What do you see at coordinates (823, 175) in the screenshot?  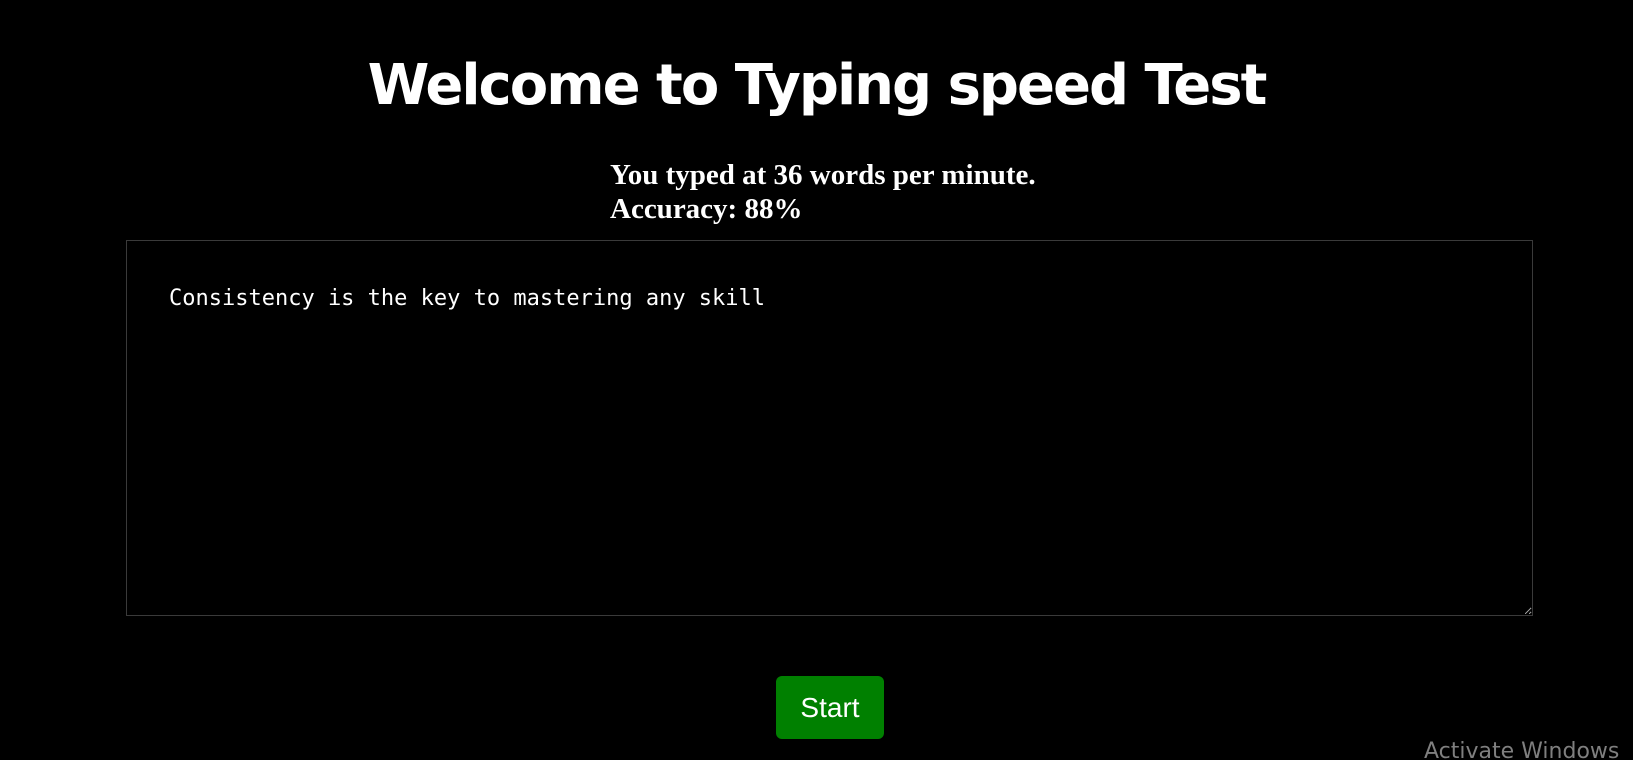 I see `wpm-result: You typed at 36 words per minute.` at bounding box center [823, 175].